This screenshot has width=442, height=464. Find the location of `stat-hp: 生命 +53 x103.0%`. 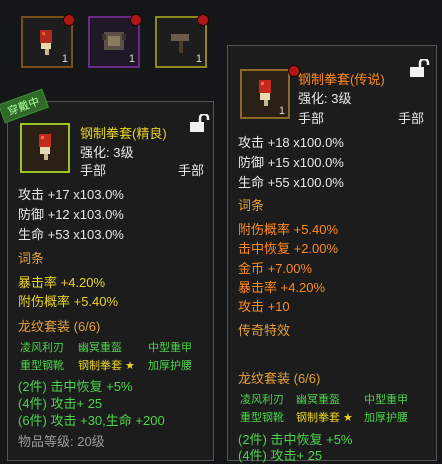

stat-hp: 生命 +53 x103.0% is located at coordinates (71, 234).